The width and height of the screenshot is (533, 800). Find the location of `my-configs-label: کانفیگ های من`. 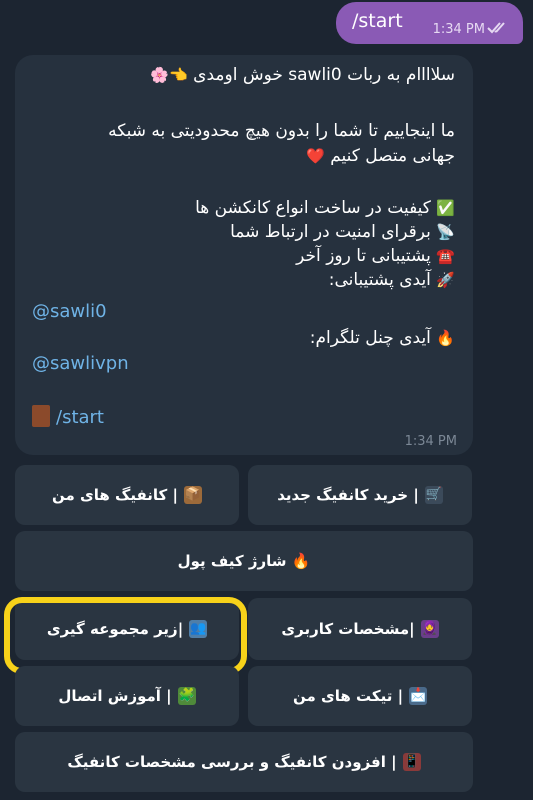

my-configs-label: کانفیگ های من is located at coordinates (110, 495).